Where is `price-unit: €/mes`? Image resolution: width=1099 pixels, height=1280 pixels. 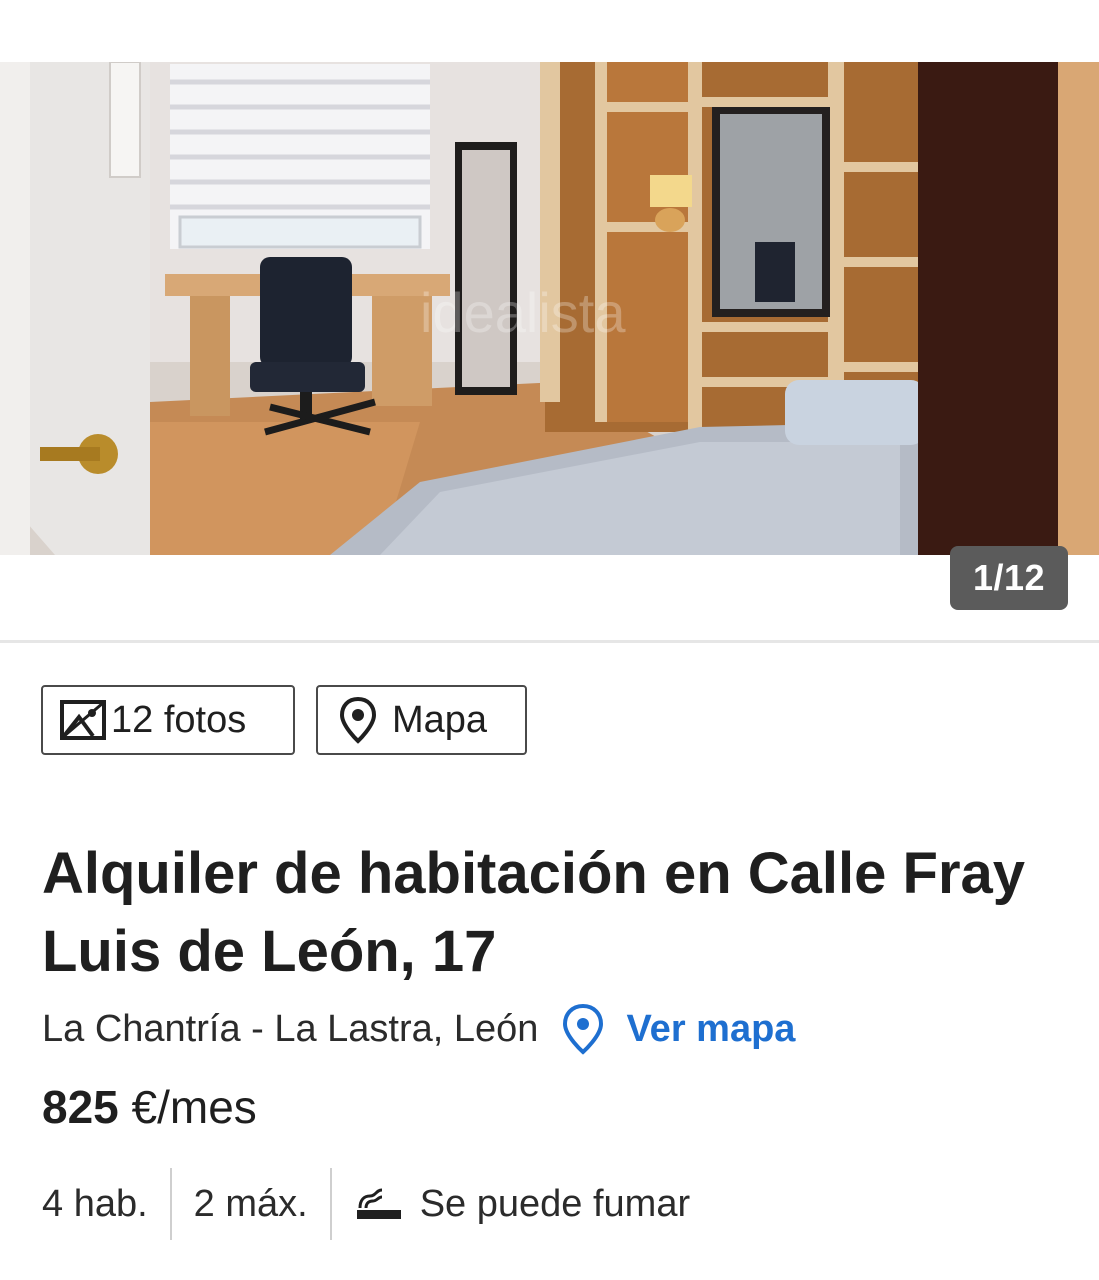 price-unit: €/mes is located at coordinates (194, 1107).